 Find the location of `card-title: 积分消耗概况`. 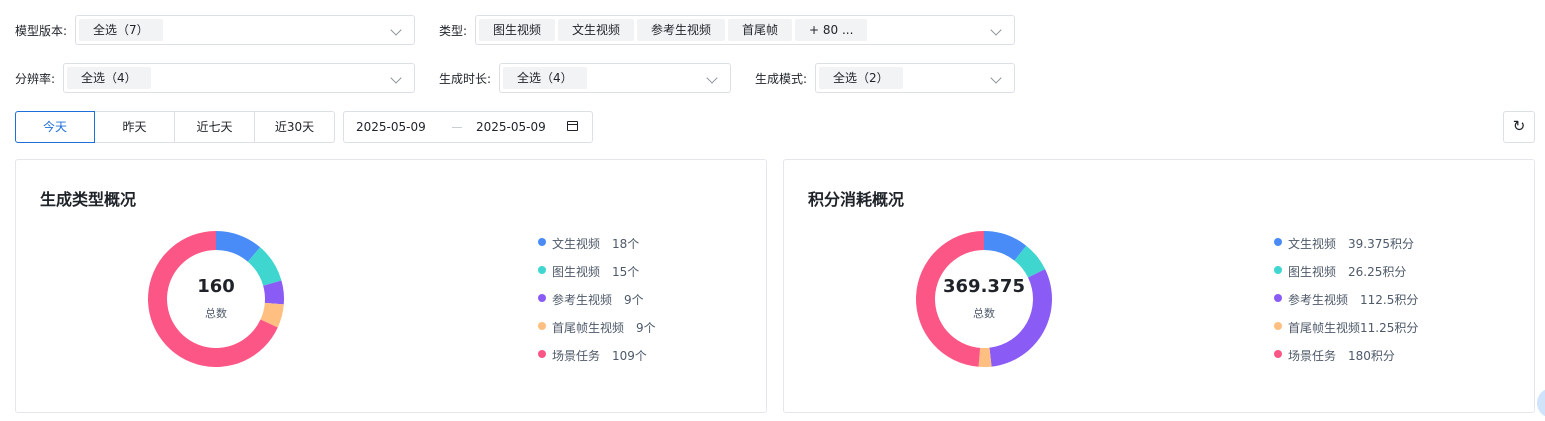

card-title: 积分消耗概况 is located at coordinates (856, 199).